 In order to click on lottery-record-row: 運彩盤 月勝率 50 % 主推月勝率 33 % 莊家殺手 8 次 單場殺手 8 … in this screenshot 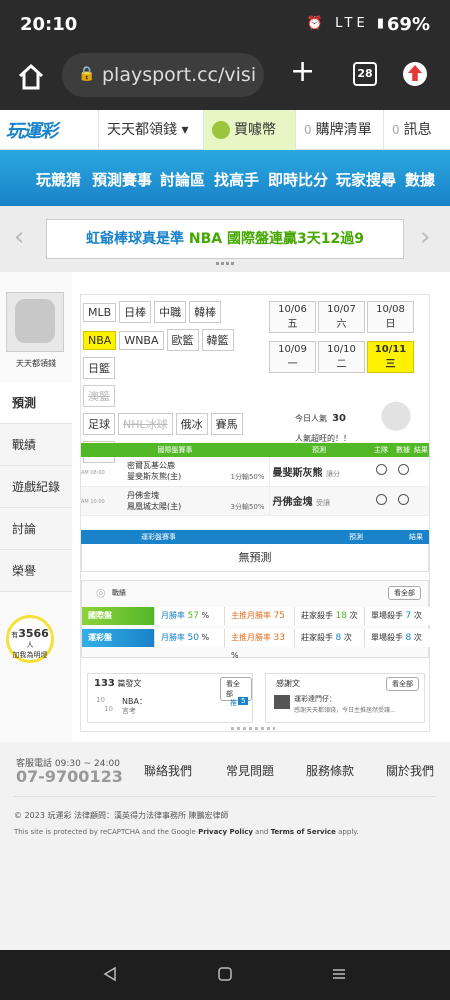, I will do `click(256, 644)`.